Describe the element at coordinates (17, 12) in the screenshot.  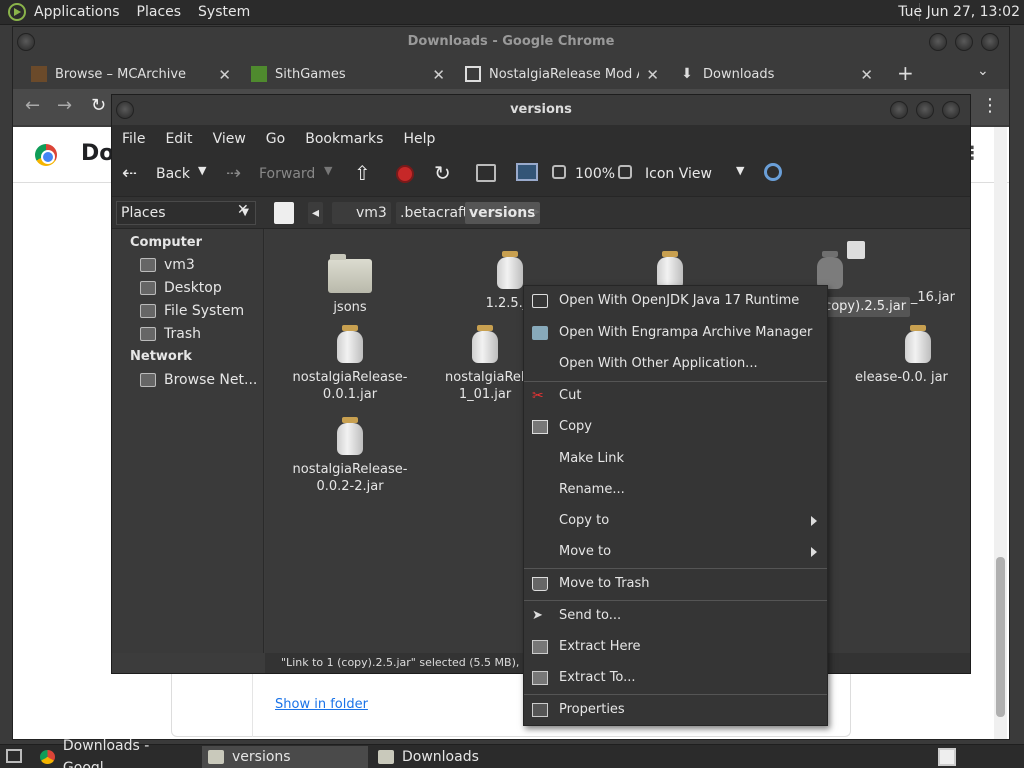
I see `mate-menu-icon` at that location.